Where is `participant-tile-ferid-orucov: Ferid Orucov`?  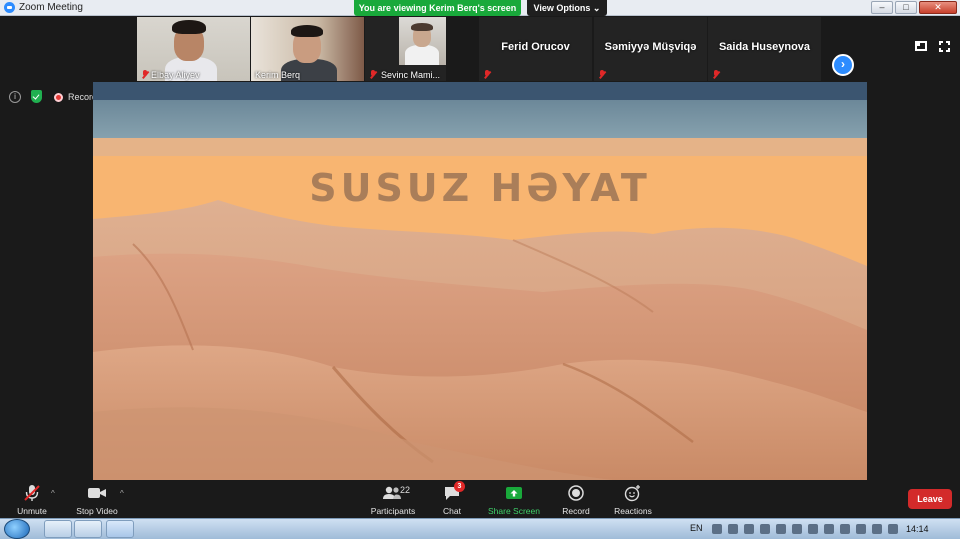 participant-tile-ferid-orucov: Ferid Orucov is located at coordinates (535, 49).